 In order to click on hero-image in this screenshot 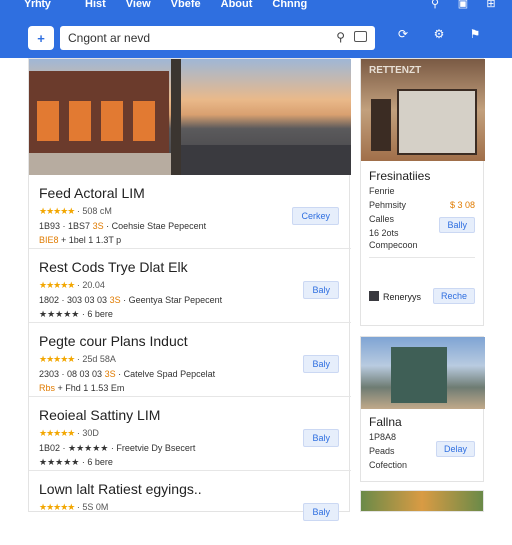, I will do `click(190, 117)`.